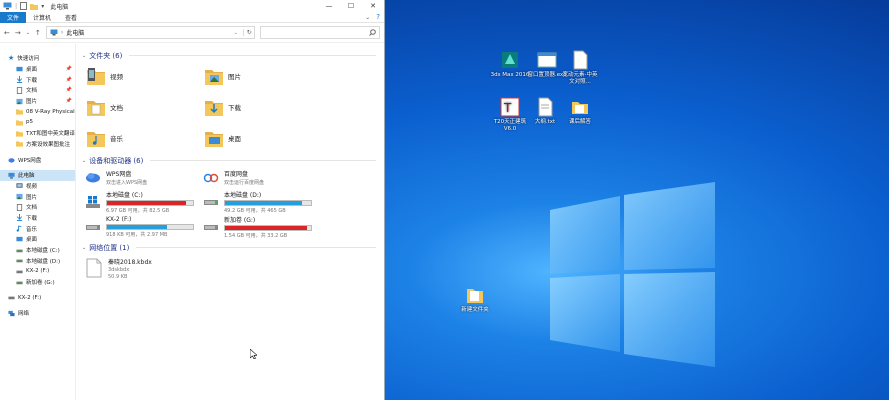 Image resolution: width=889 pixels, height=400 pixels. Describe the element at coordinates (37, 79) in the screenshot. I see `sidebar-quick-item: 下载 📌` at that location.